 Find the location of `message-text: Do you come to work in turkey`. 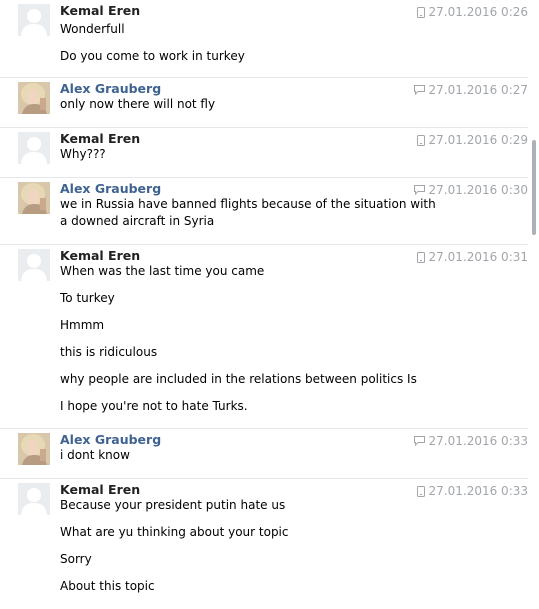

message-text: Do you come to work in turkey is located at coordinates (152, 56).